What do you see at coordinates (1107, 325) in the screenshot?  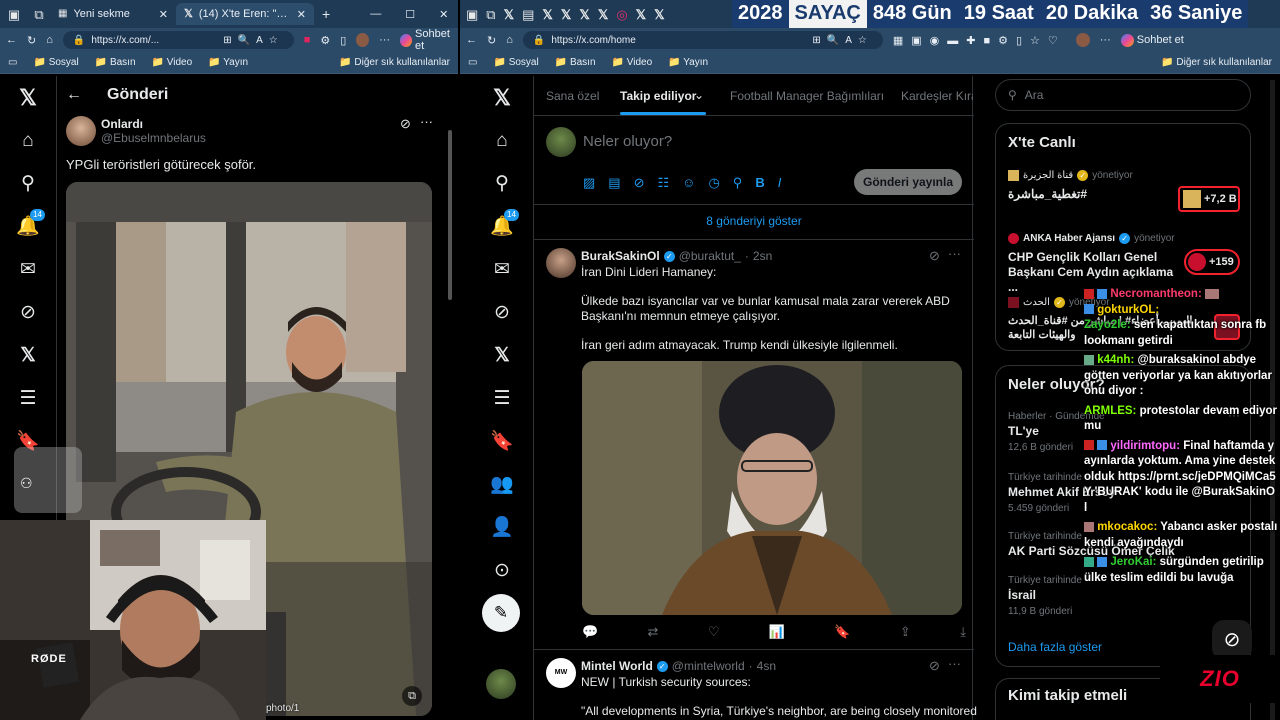 I see `chat-username: Zayo2le:` at bounding box center [1107, 325].